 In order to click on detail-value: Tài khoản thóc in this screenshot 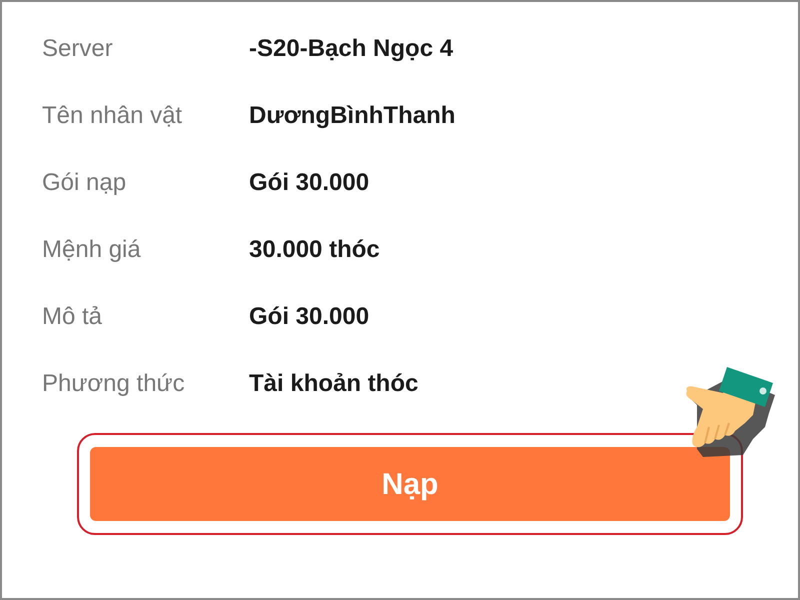, I will do `click(333, 383)`.